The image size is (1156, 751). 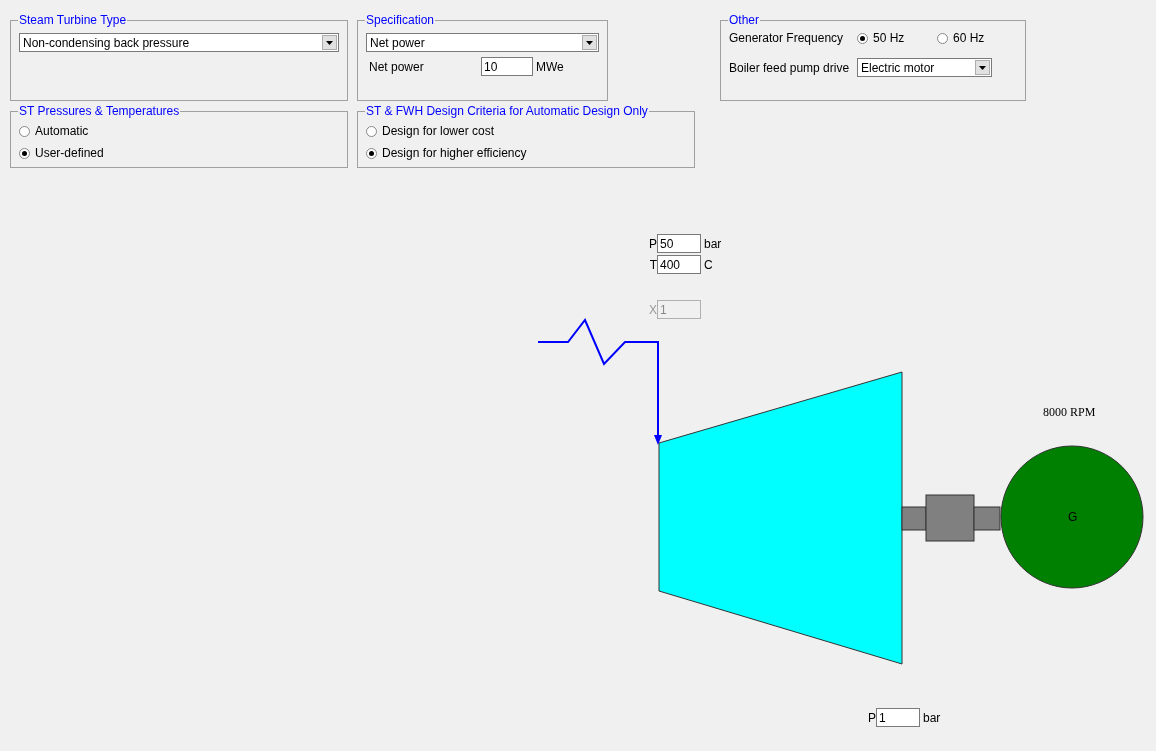 What do you see at coordinates (507, 66) in the screenshot?
I see `input-field: 10` at bounding box center [507, 66].